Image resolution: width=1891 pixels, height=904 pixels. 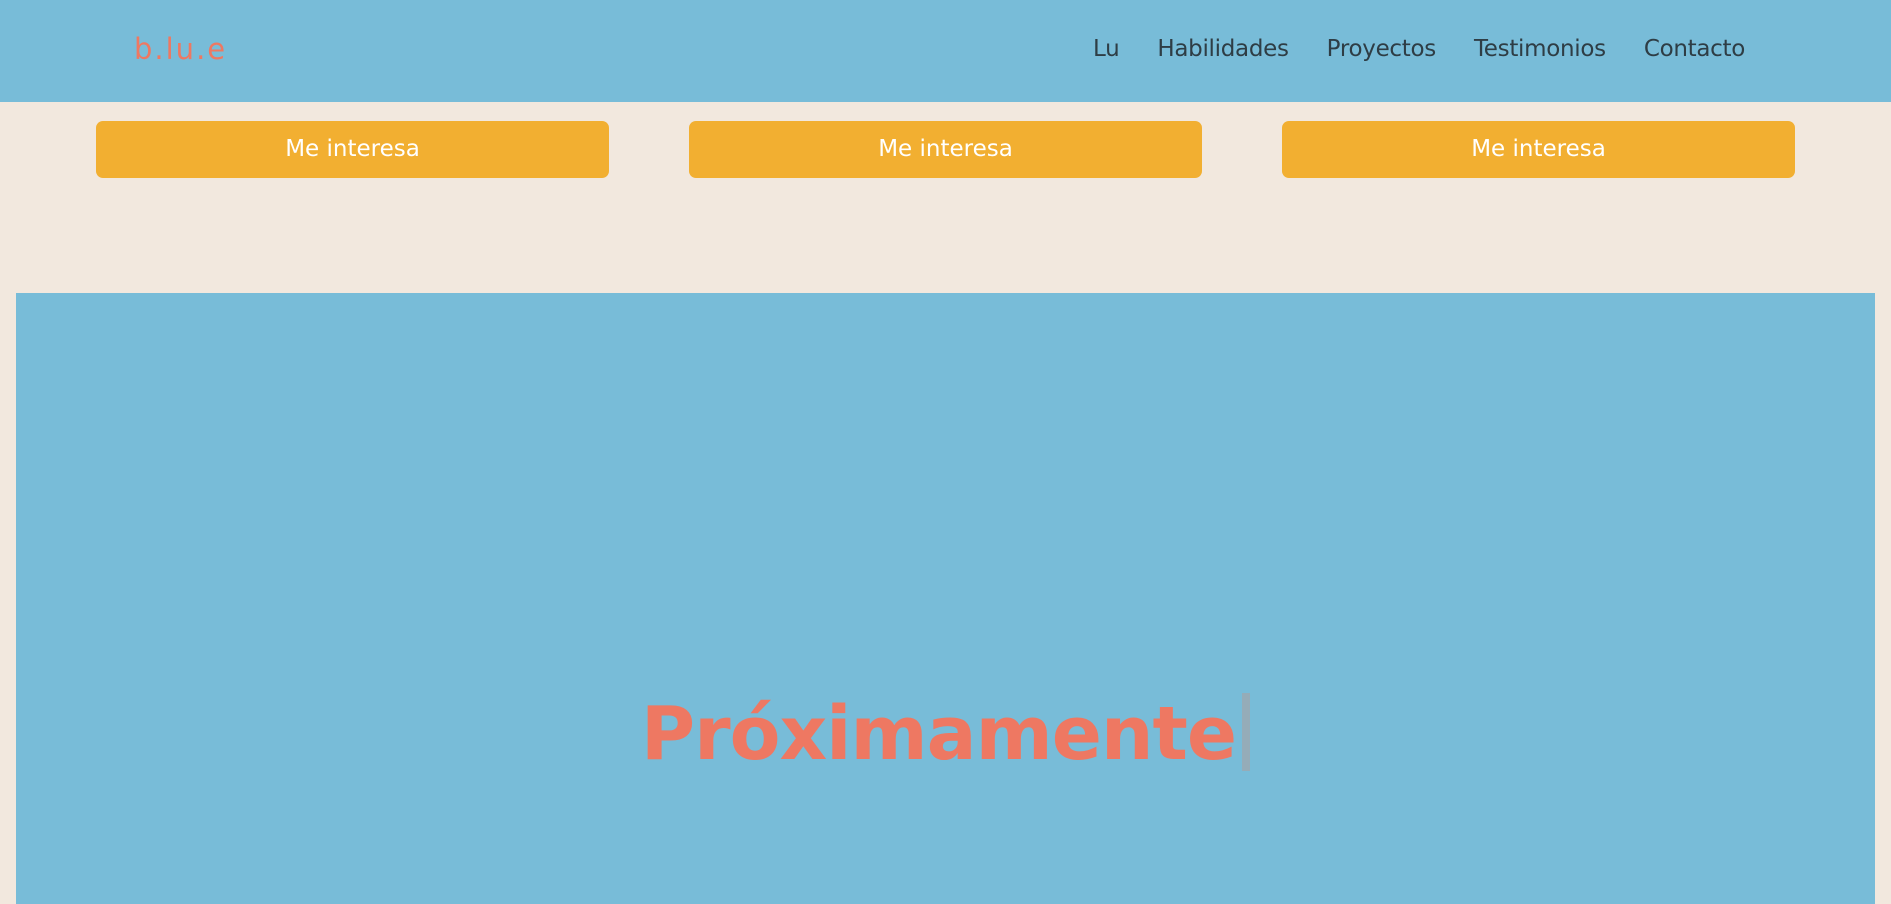 What do you see at coordinates (1106, 49) in the screenshot?
I see `nav-link-lu: Lu` at bounding box center [1106, 49].